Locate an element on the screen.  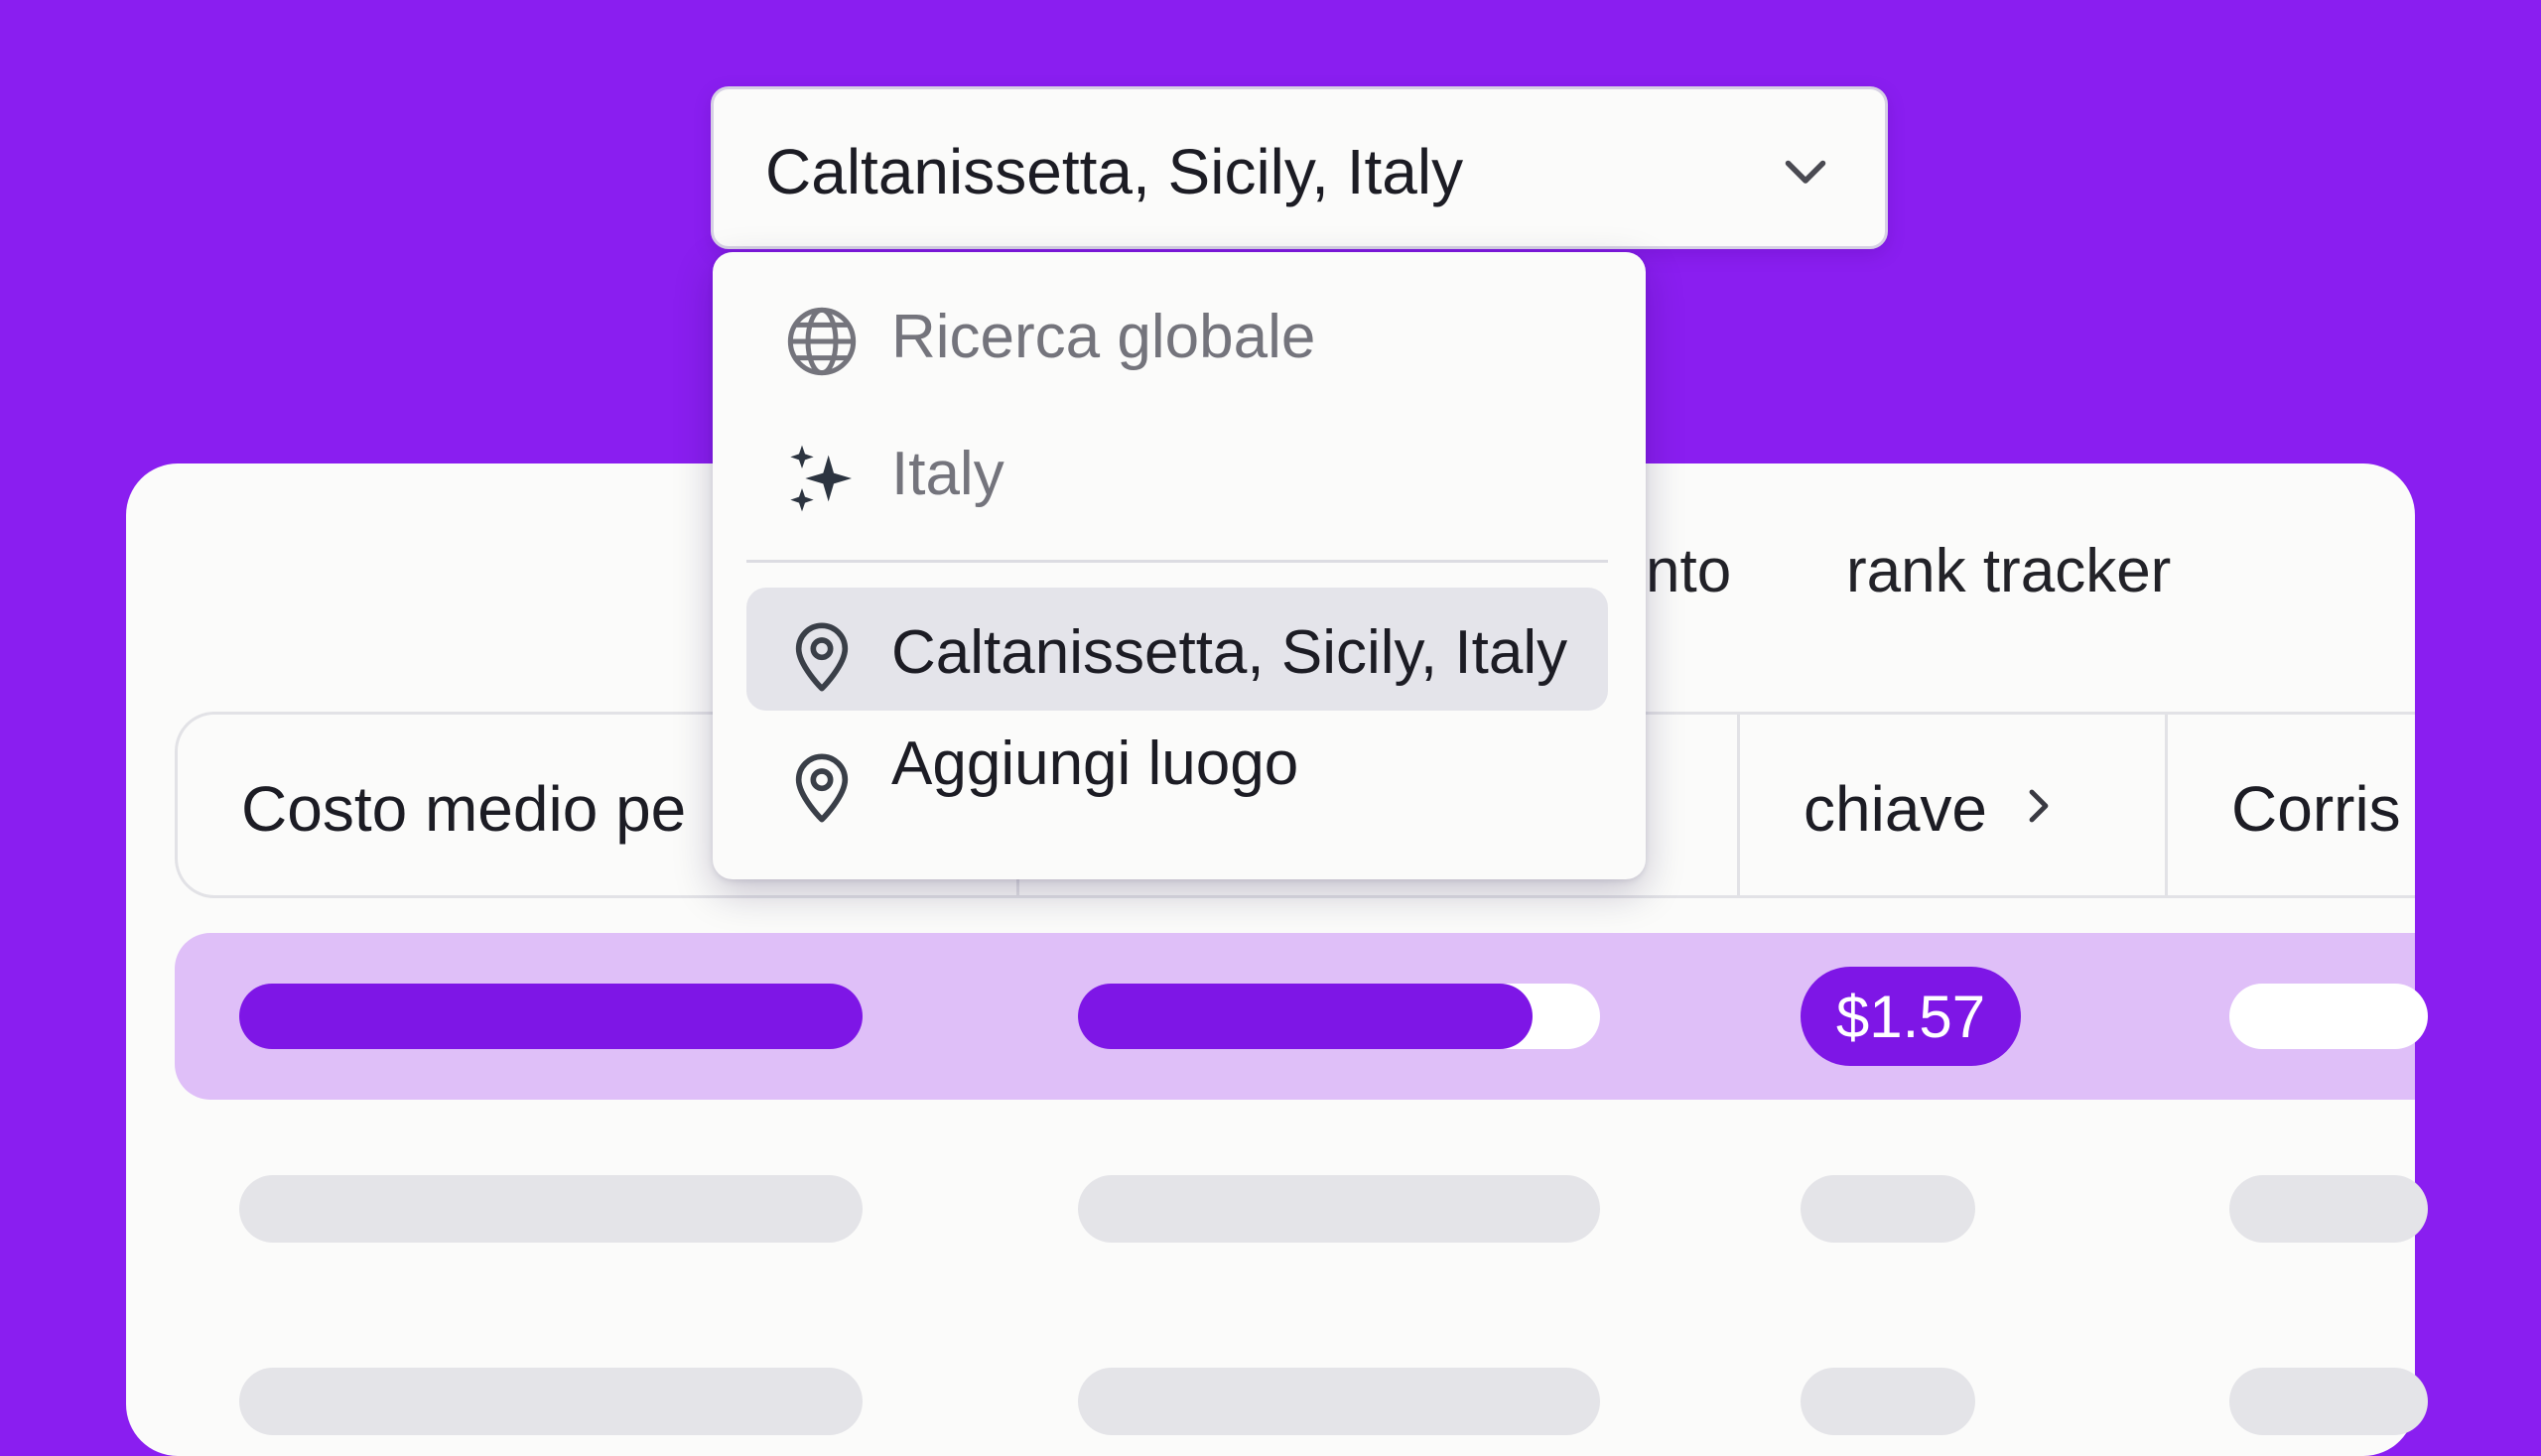
menu-item-selected-location: Caltanissetta, Sicily, Italy is located at coordinates (1177, 649).